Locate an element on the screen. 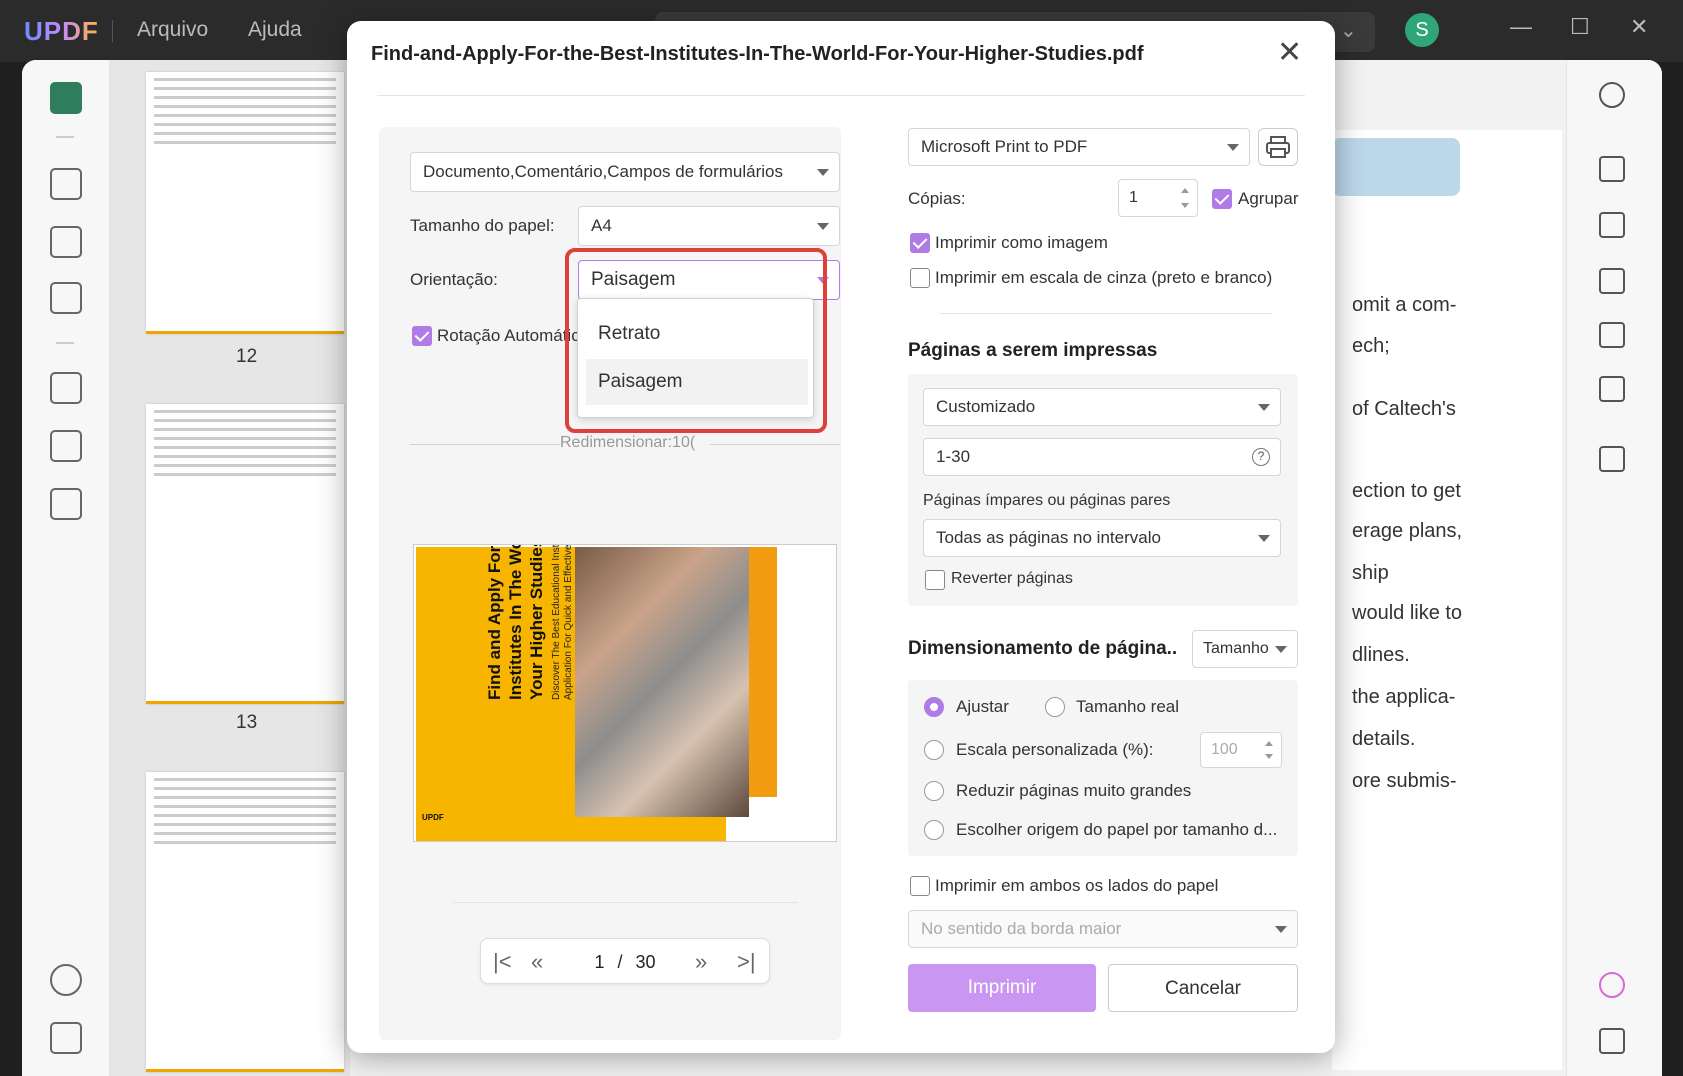  printer-value: Microsoft Print to PDF is located at coordinates (1004, 146).